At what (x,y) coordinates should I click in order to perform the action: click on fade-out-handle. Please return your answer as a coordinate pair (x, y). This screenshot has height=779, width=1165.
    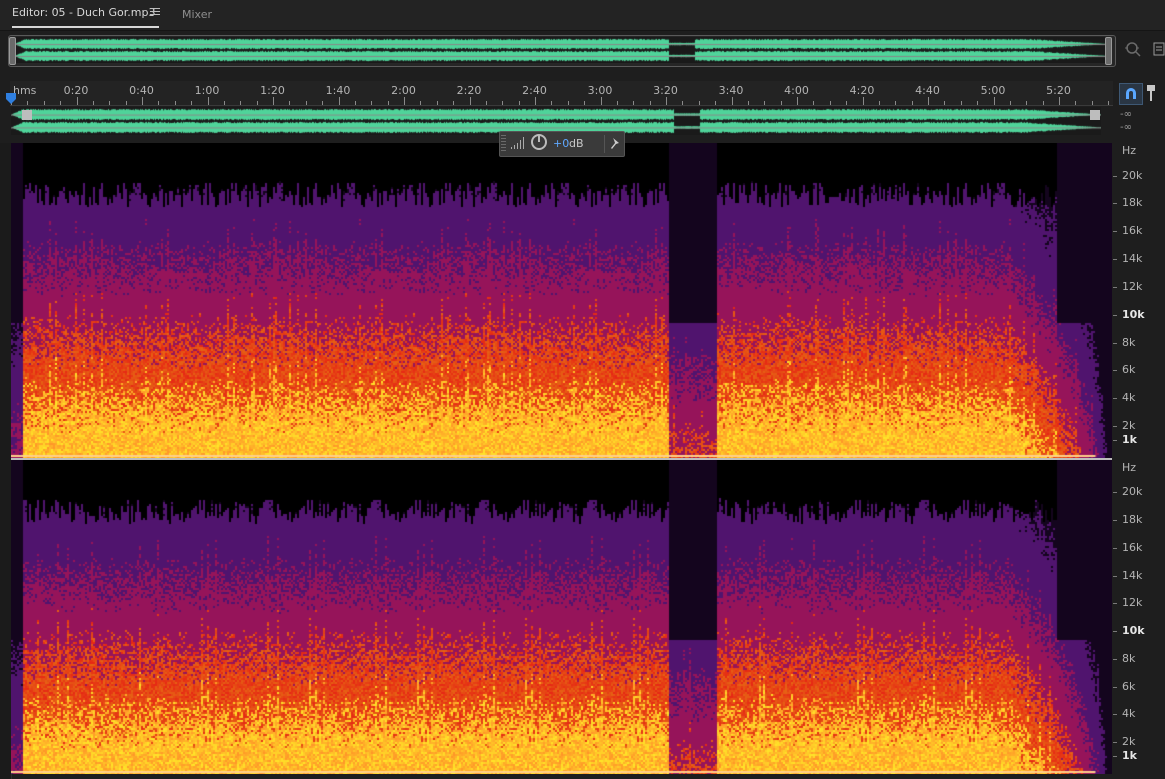
    Looking at the image, I should click on (1095, 115).